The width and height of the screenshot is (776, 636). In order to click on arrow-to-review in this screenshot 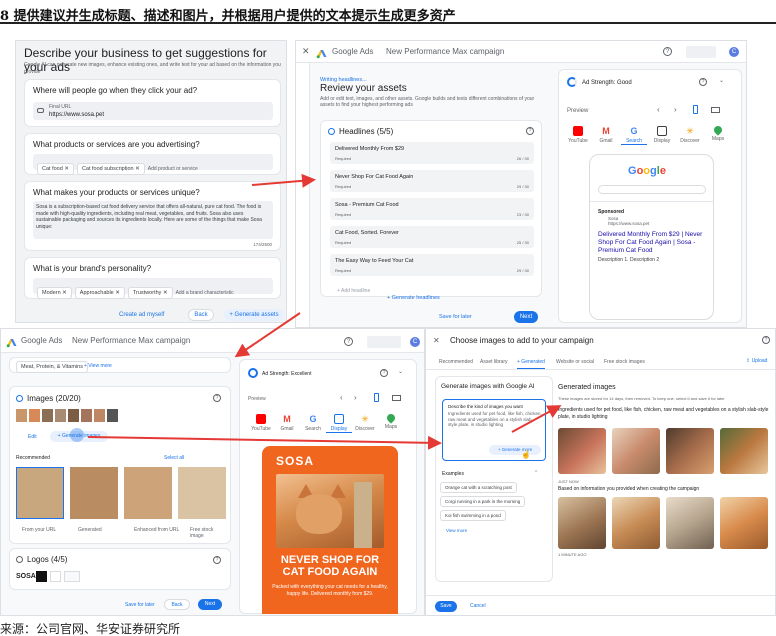, I will do `click(283, 180)`.